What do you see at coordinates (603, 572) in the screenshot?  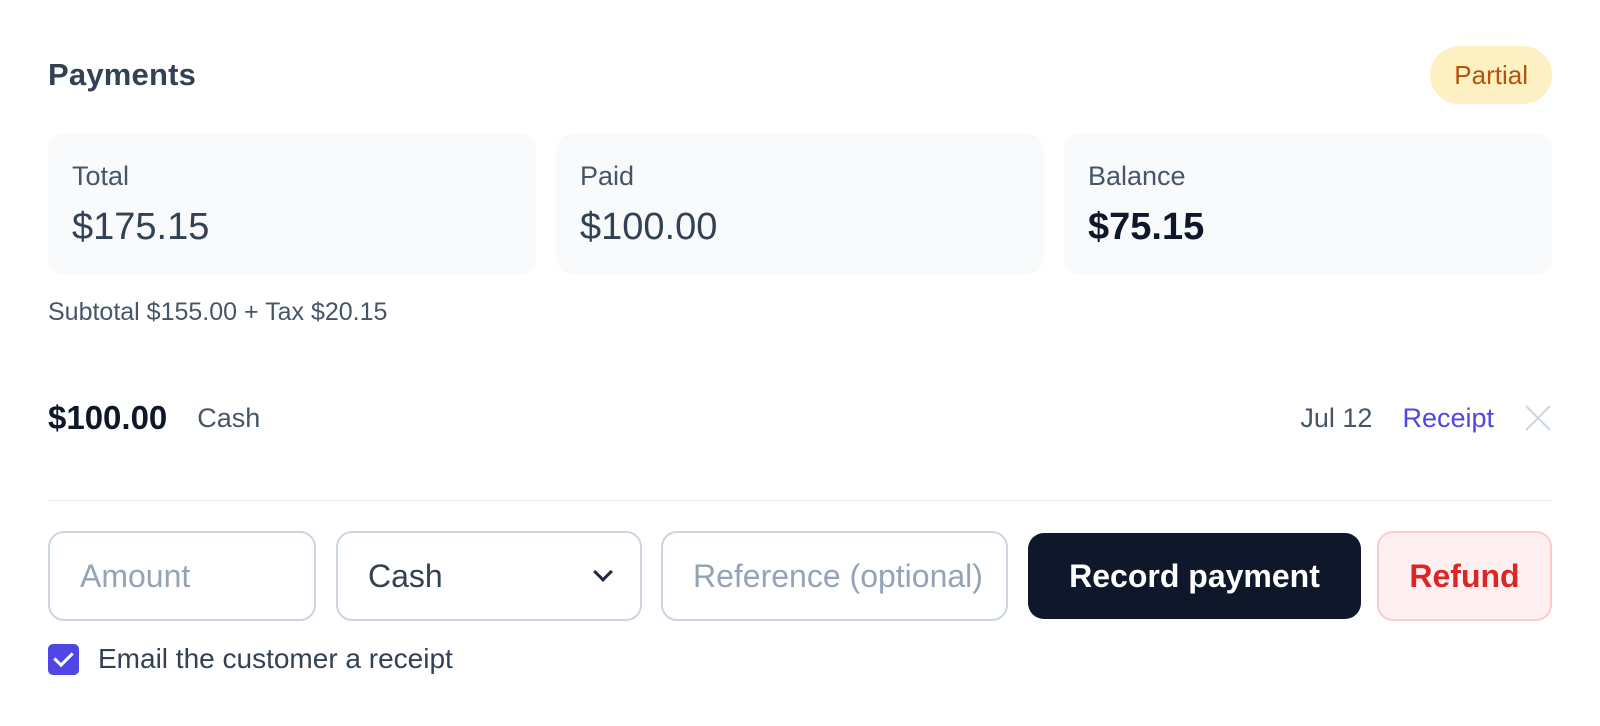 I see `chevron-down-icon` at bounding box center [603, 572].